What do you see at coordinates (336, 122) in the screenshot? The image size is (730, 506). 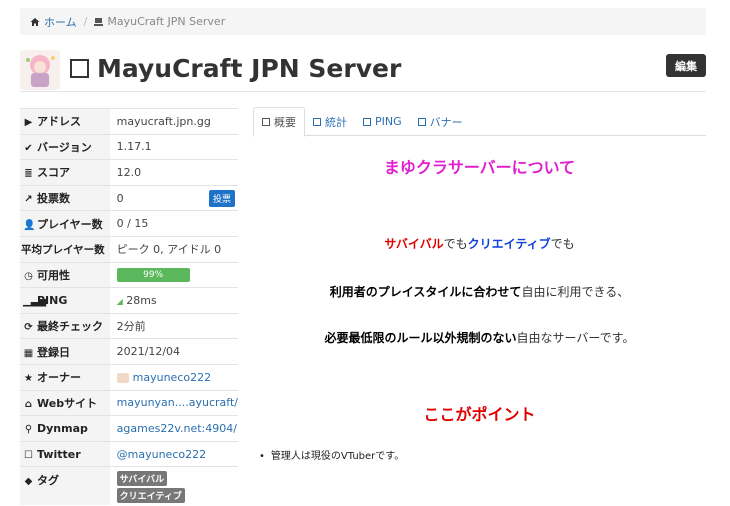 I see `tab-label: 統計` at bounding box center [336, 122].